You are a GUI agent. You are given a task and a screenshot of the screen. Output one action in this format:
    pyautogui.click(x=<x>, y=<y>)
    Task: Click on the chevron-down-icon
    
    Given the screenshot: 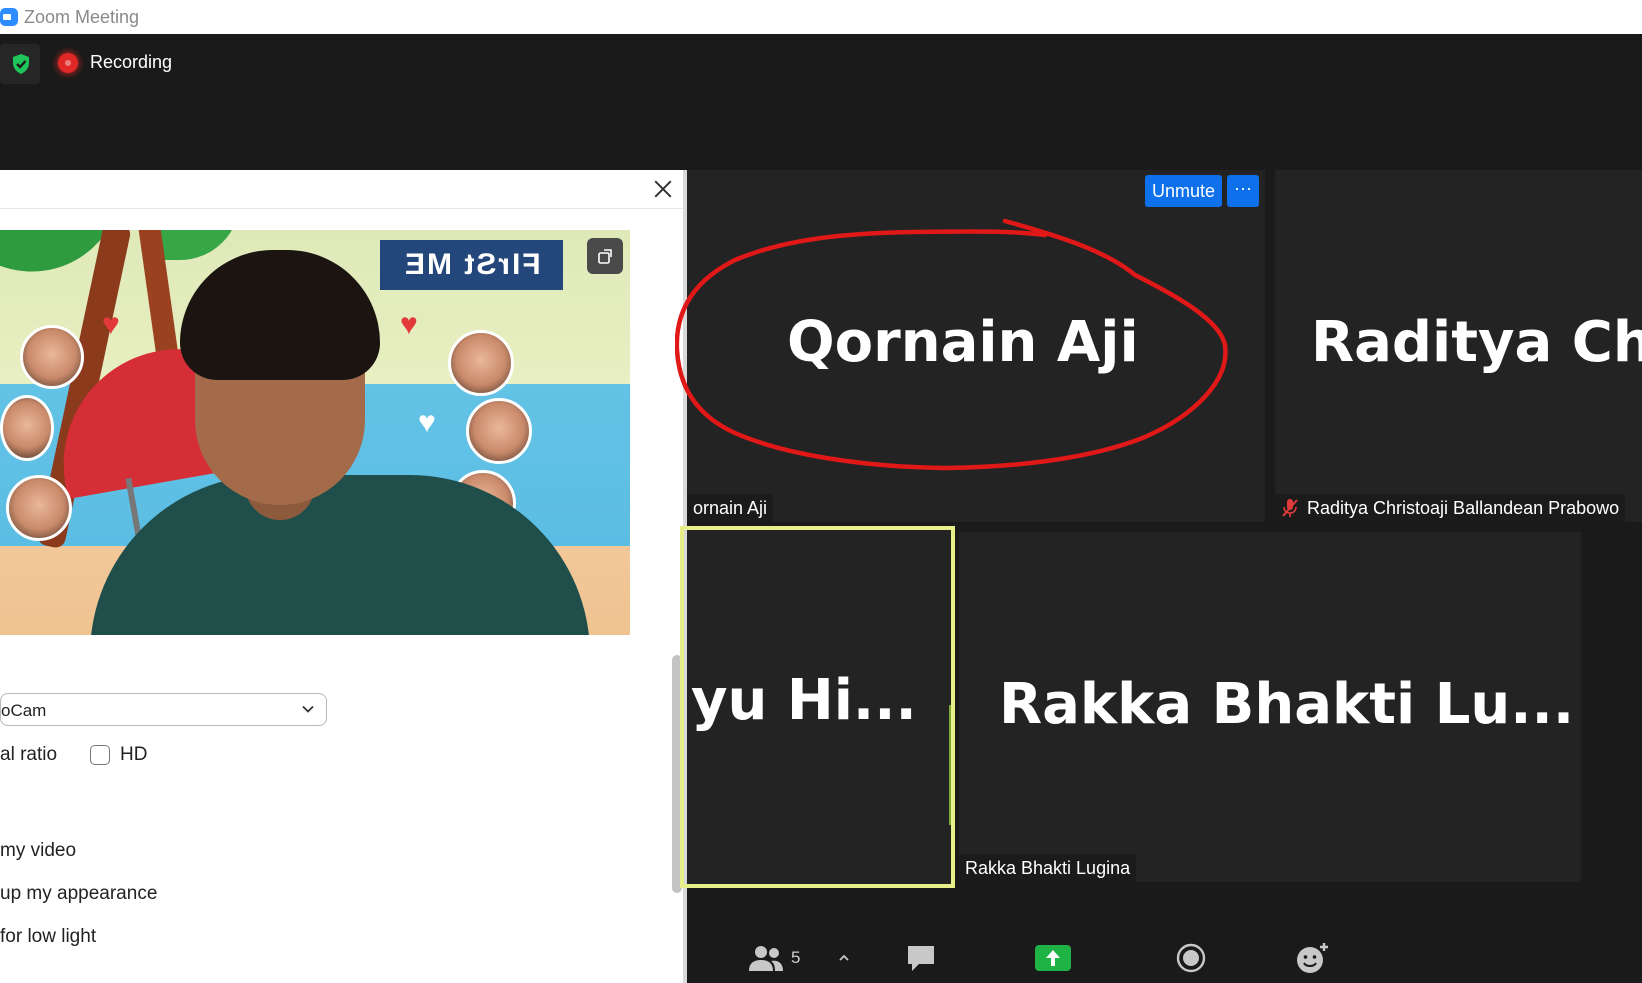 What is the action you would take?
    pyautogui.click(x=308, y=709)
    